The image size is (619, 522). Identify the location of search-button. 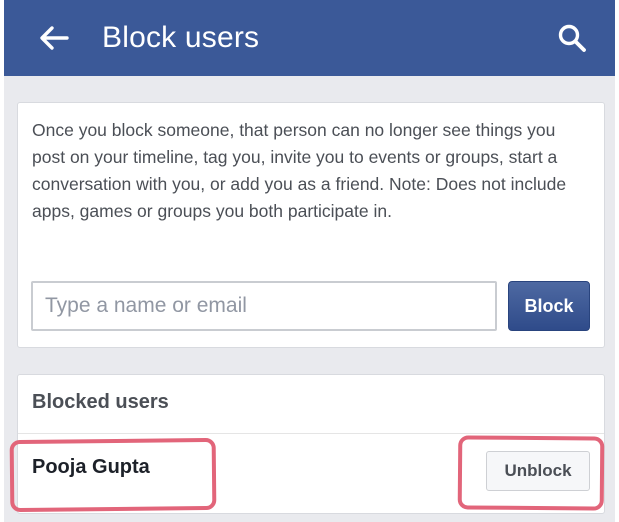
(572, 38).